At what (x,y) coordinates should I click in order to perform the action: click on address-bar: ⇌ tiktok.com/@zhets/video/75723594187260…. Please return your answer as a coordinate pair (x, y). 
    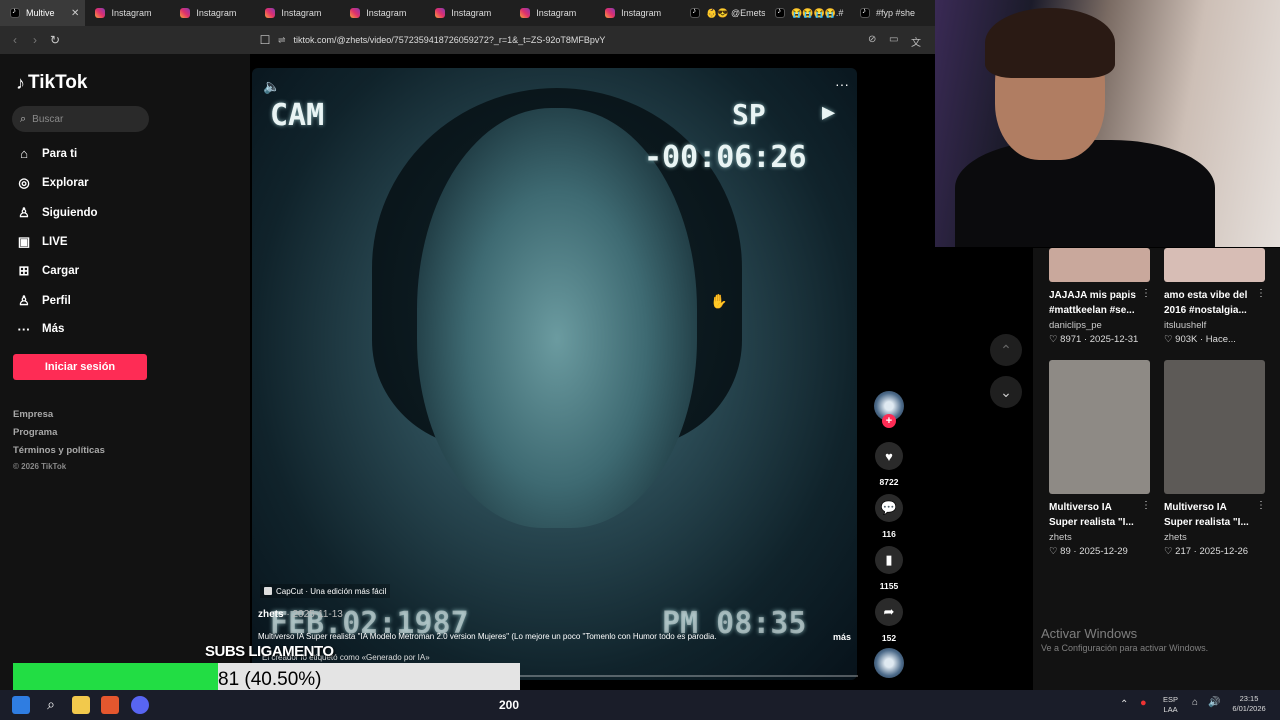
    Looking at the image, I should click on (568, 40).